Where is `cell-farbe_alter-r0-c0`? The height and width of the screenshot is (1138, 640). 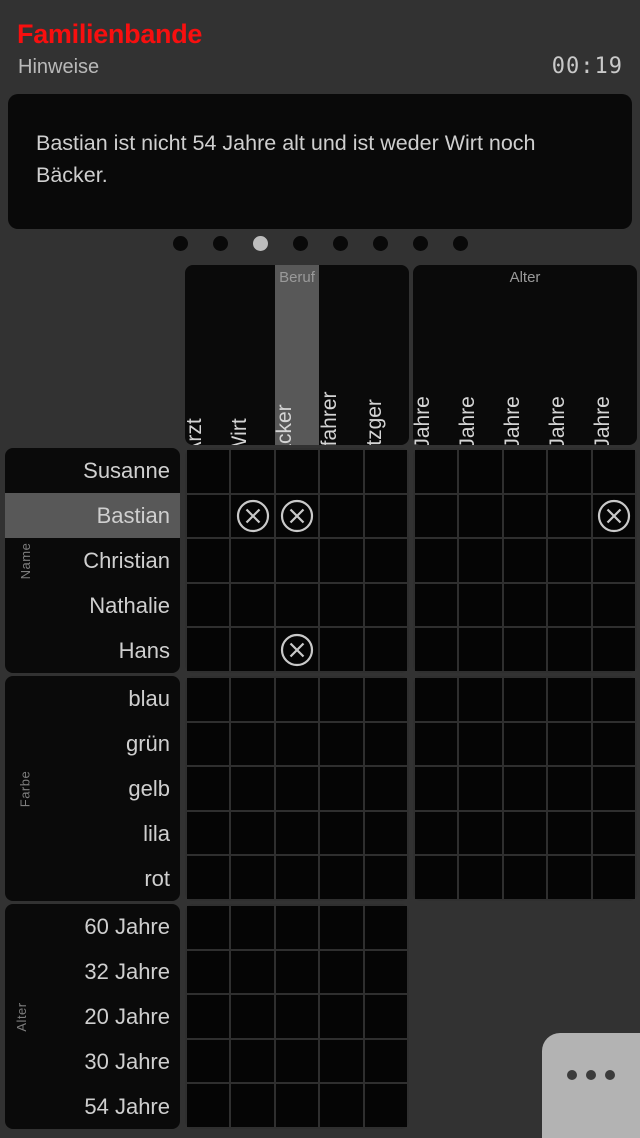
cell-farbe_alter-r0-c0 is located at coordinates (436, 699).